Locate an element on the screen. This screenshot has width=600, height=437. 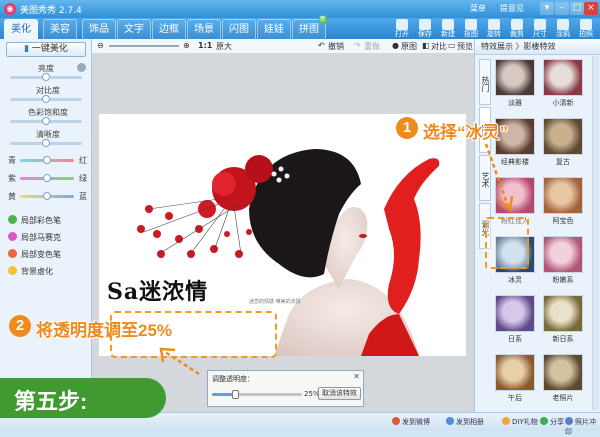
cutout-icon is located at coordinates (471, 24).